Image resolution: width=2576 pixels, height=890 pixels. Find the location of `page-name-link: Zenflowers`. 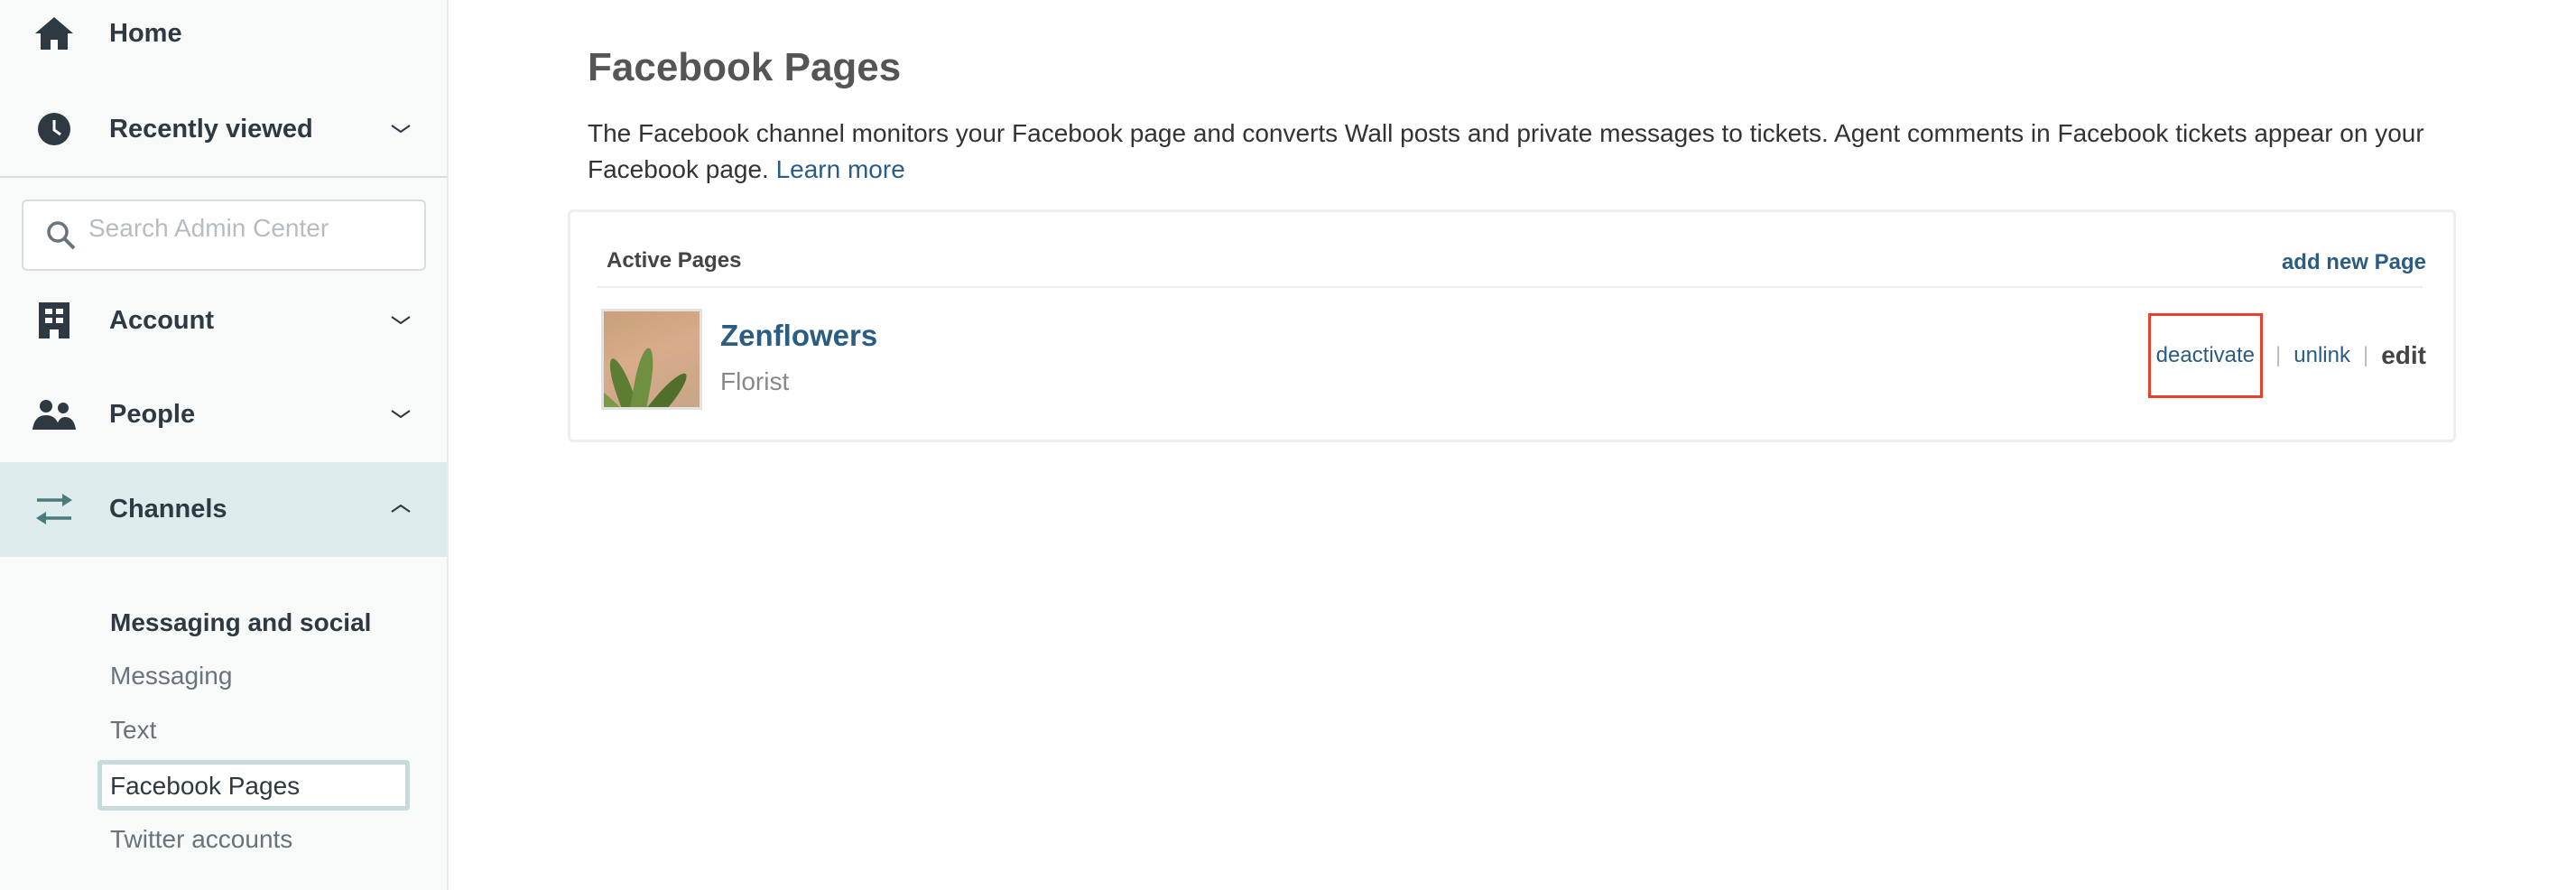

page-name-link: Zenflowers is located at coordinates (798, 336).